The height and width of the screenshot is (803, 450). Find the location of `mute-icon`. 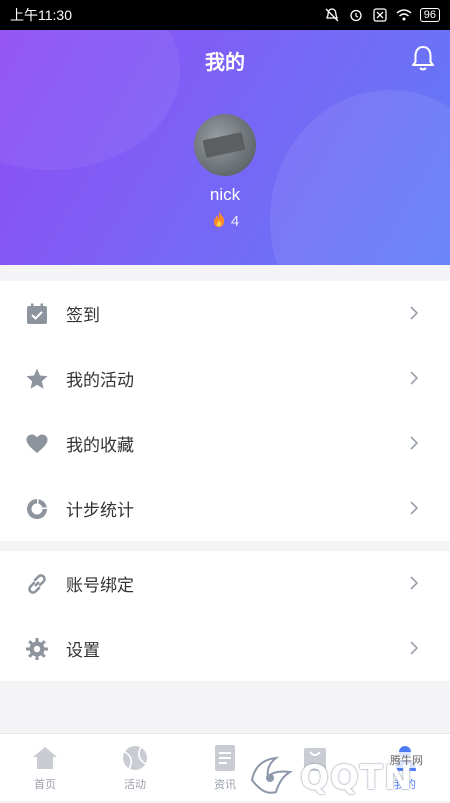

mute-icon is located at coordinates (332, 15).